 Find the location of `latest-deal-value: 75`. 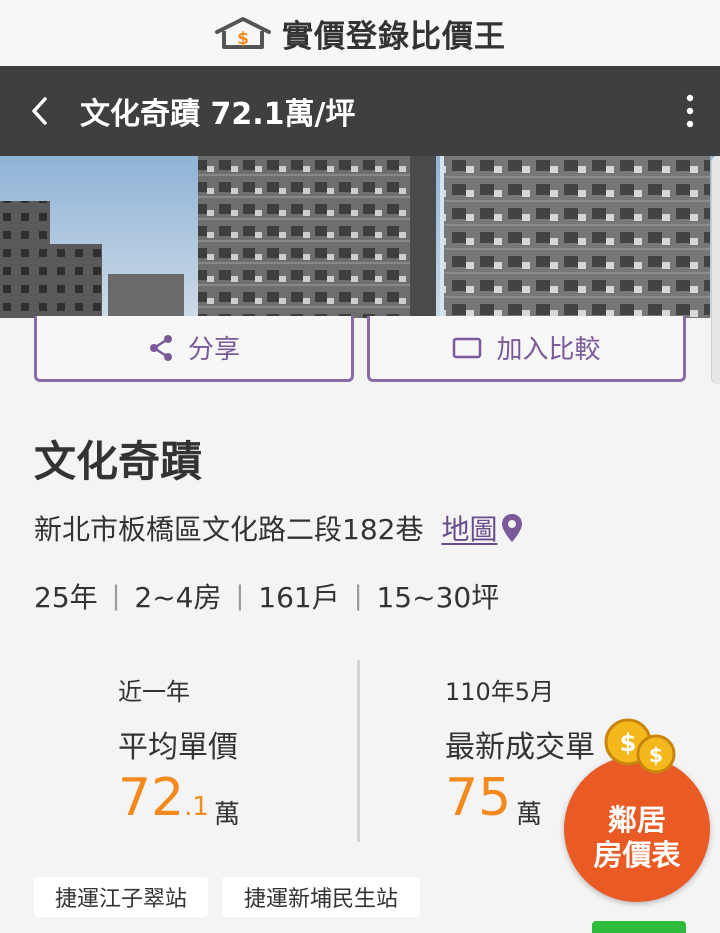

latest-deal-value: 75 is located at coordinates (478, 798).